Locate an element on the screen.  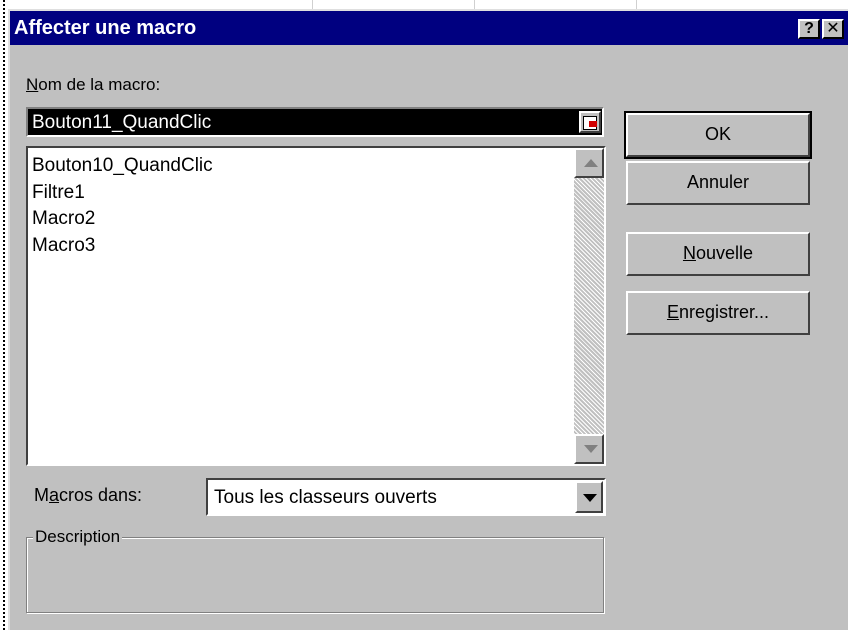
list-scrollbar is located at coordinates (589, 306).